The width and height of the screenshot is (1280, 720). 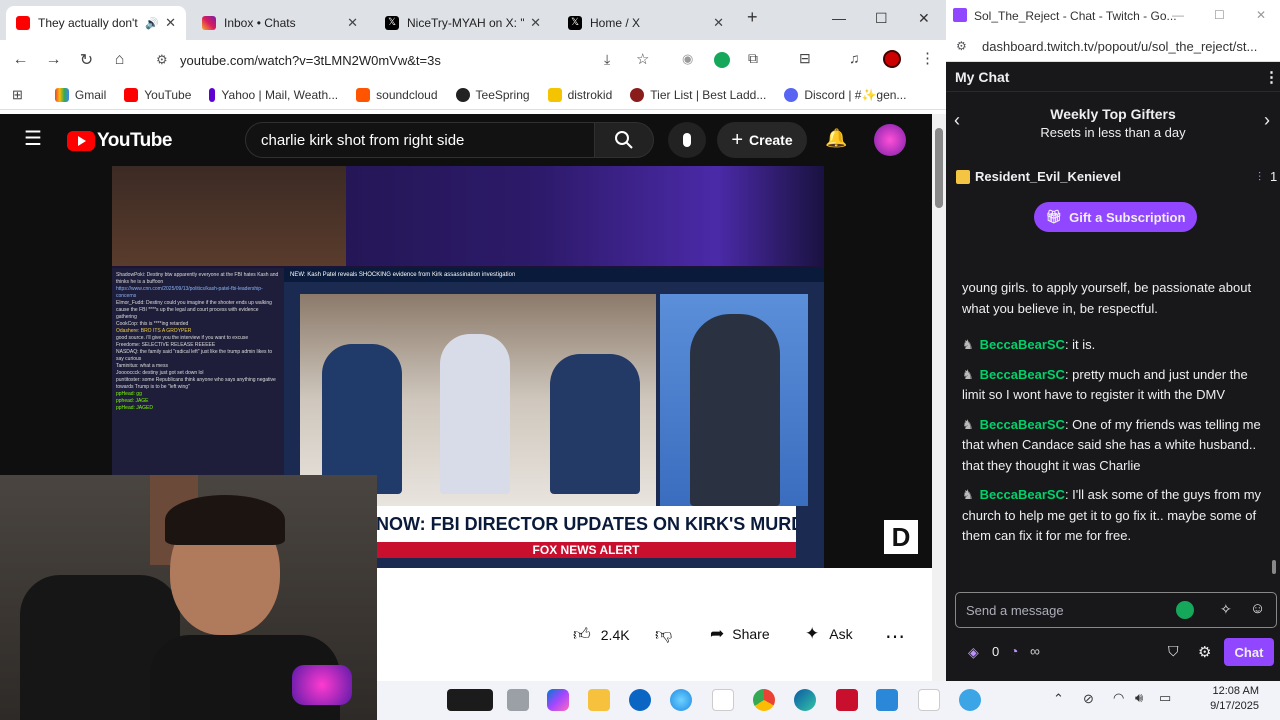 I want to click on tab-x-home: 𝕏 Home / X ✕, so click(x=646, y=23).